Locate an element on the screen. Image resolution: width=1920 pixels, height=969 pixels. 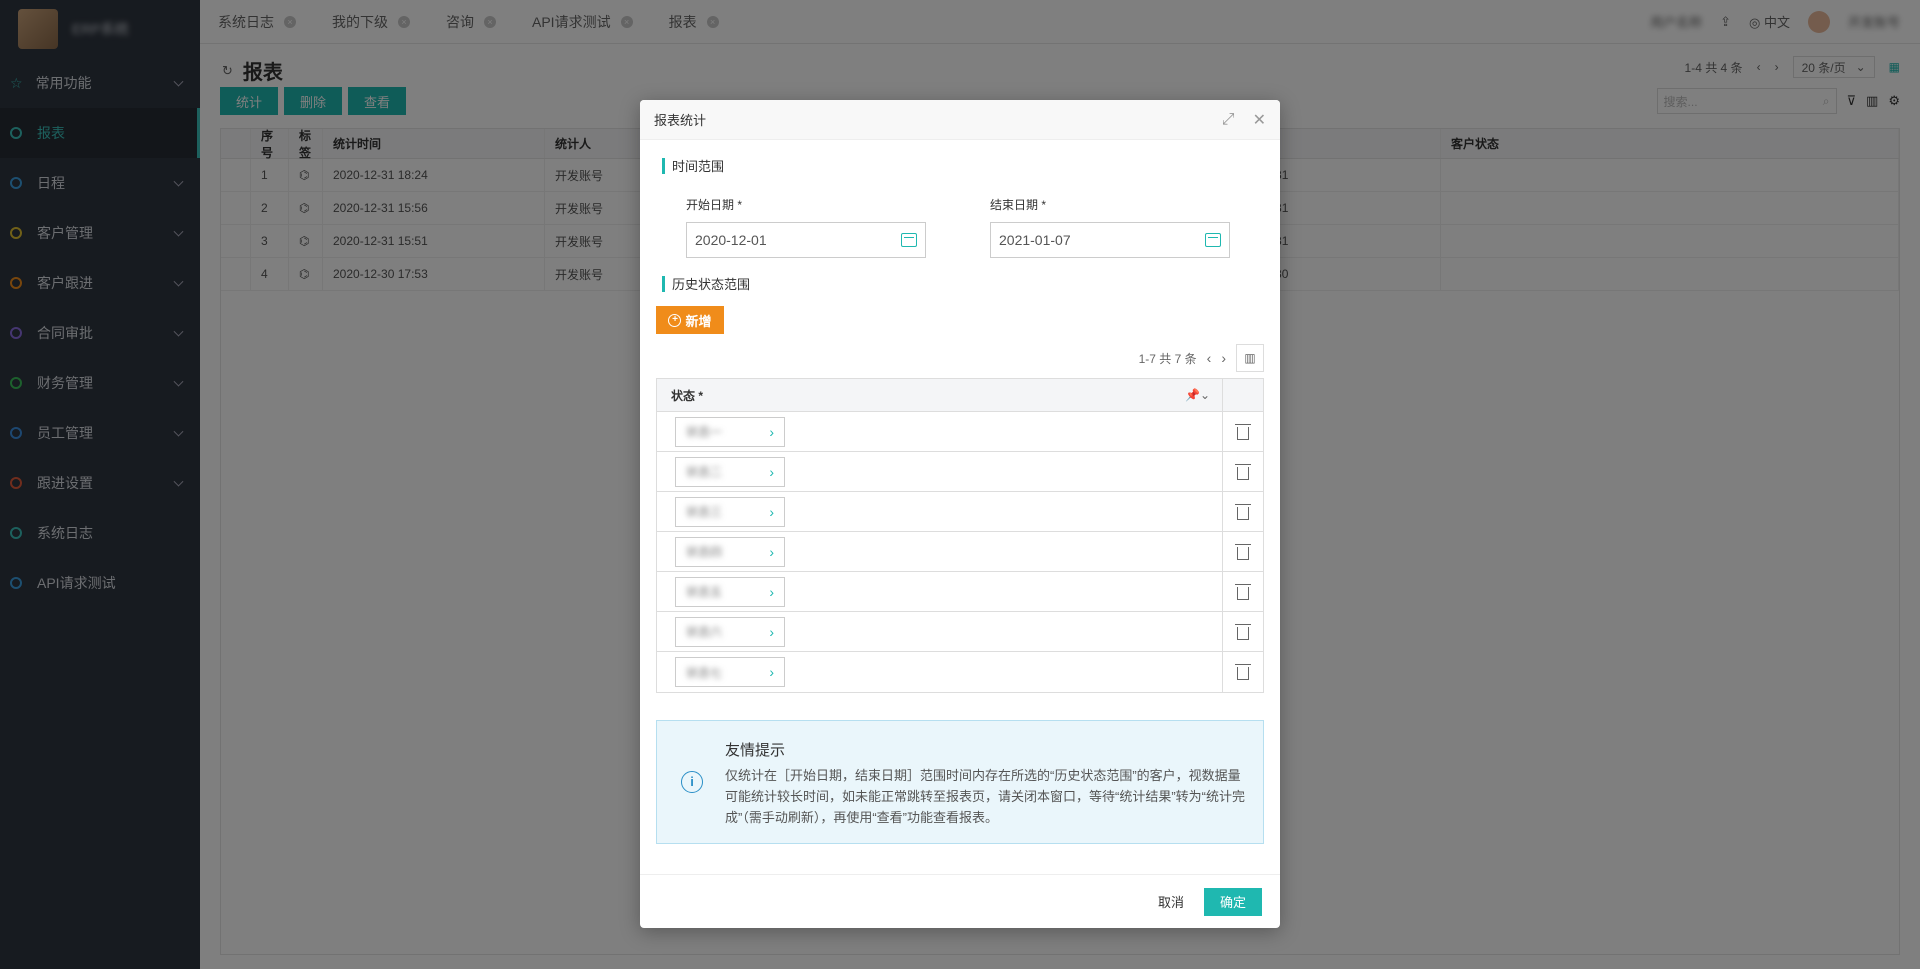
confirm-button: 确定 is located at coordinates (1233, 901).